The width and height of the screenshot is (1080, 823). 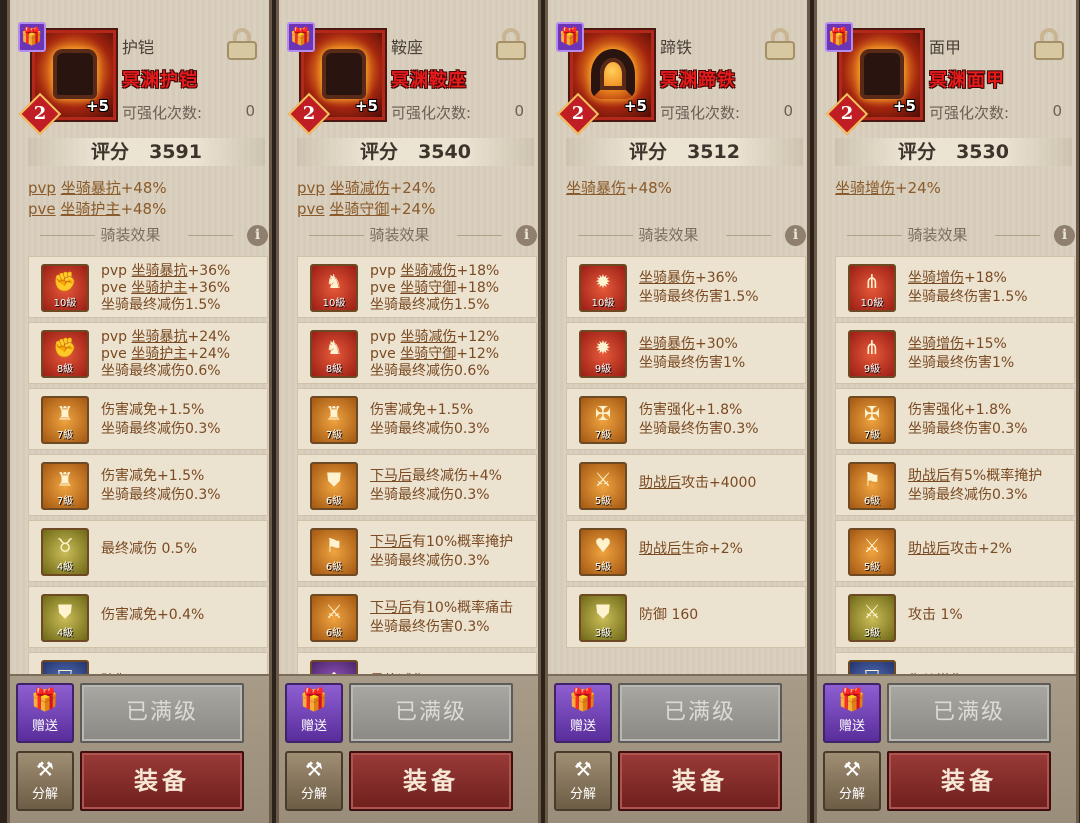 What do you see at coordinates (359, 209) in the screenshot?
I see `attr-stat-link: 坐骑守御` at bounding box center [359, 209].